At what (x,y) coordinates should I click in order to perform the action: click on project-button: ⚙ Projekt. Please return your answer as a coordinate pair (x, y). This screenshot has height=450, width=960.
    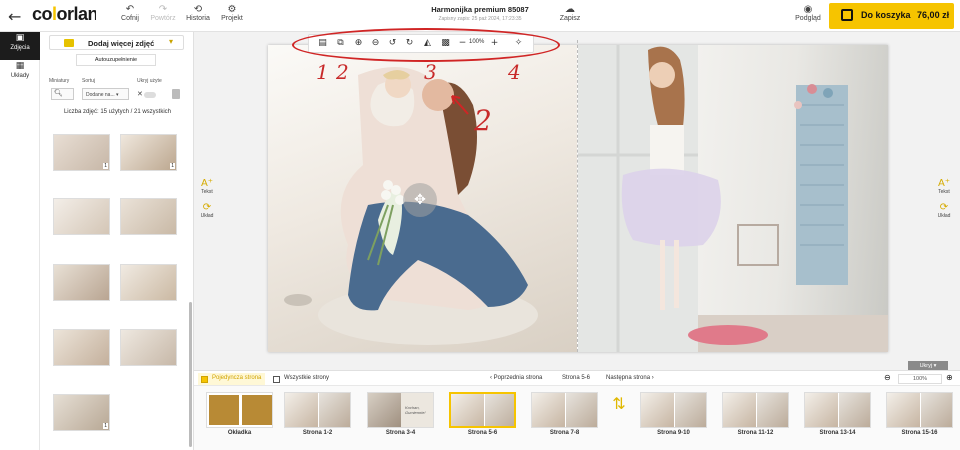
    Looking at the image, I should click on (232, 13).